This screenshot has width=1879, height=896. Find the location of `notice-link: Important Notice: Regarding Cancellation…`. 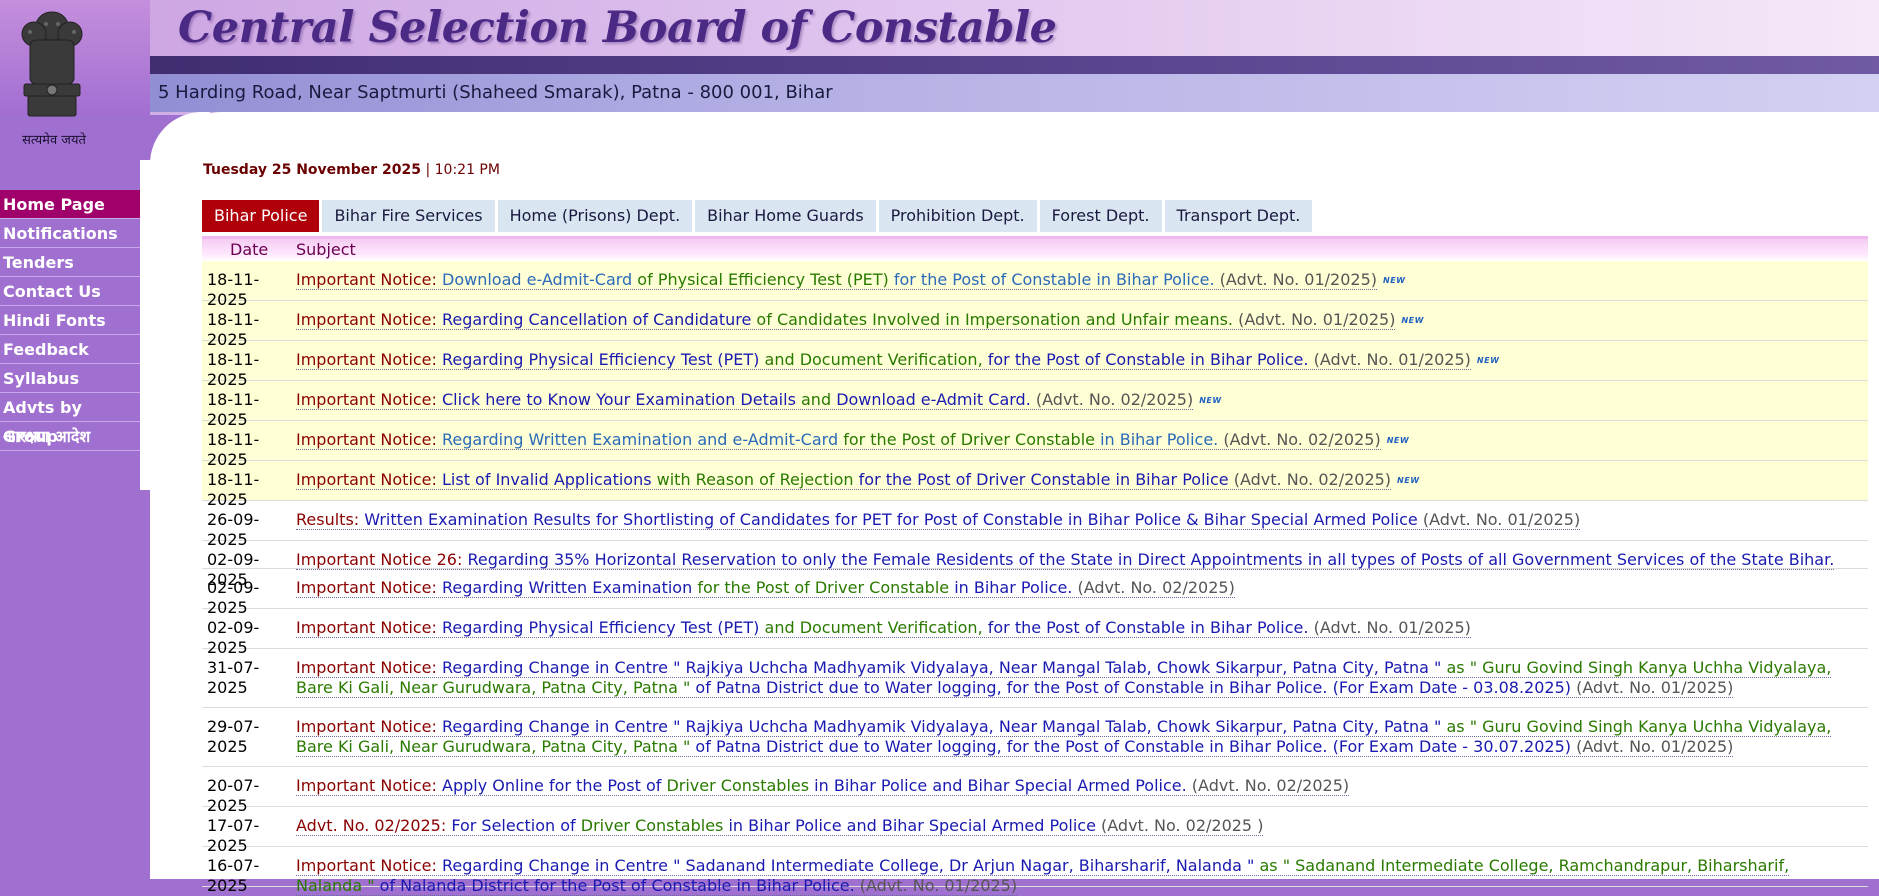

notice-link: Important Notice: Regarding Cancellation… is located at coordinates (846, 320).